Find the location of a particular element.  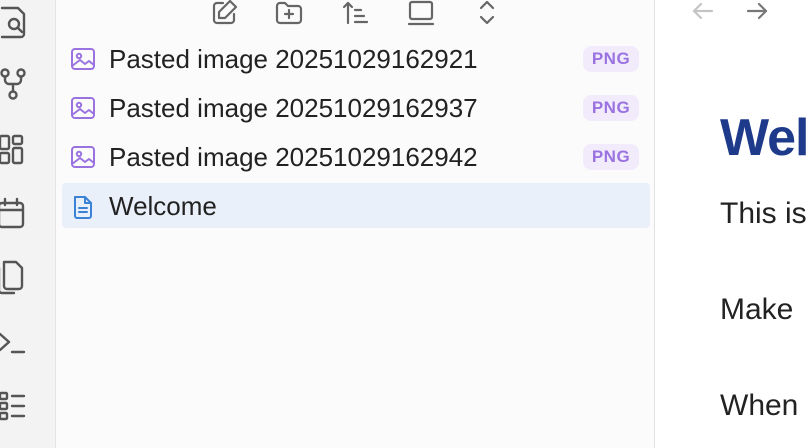

canvas-button is located at coordinates (14, 150).